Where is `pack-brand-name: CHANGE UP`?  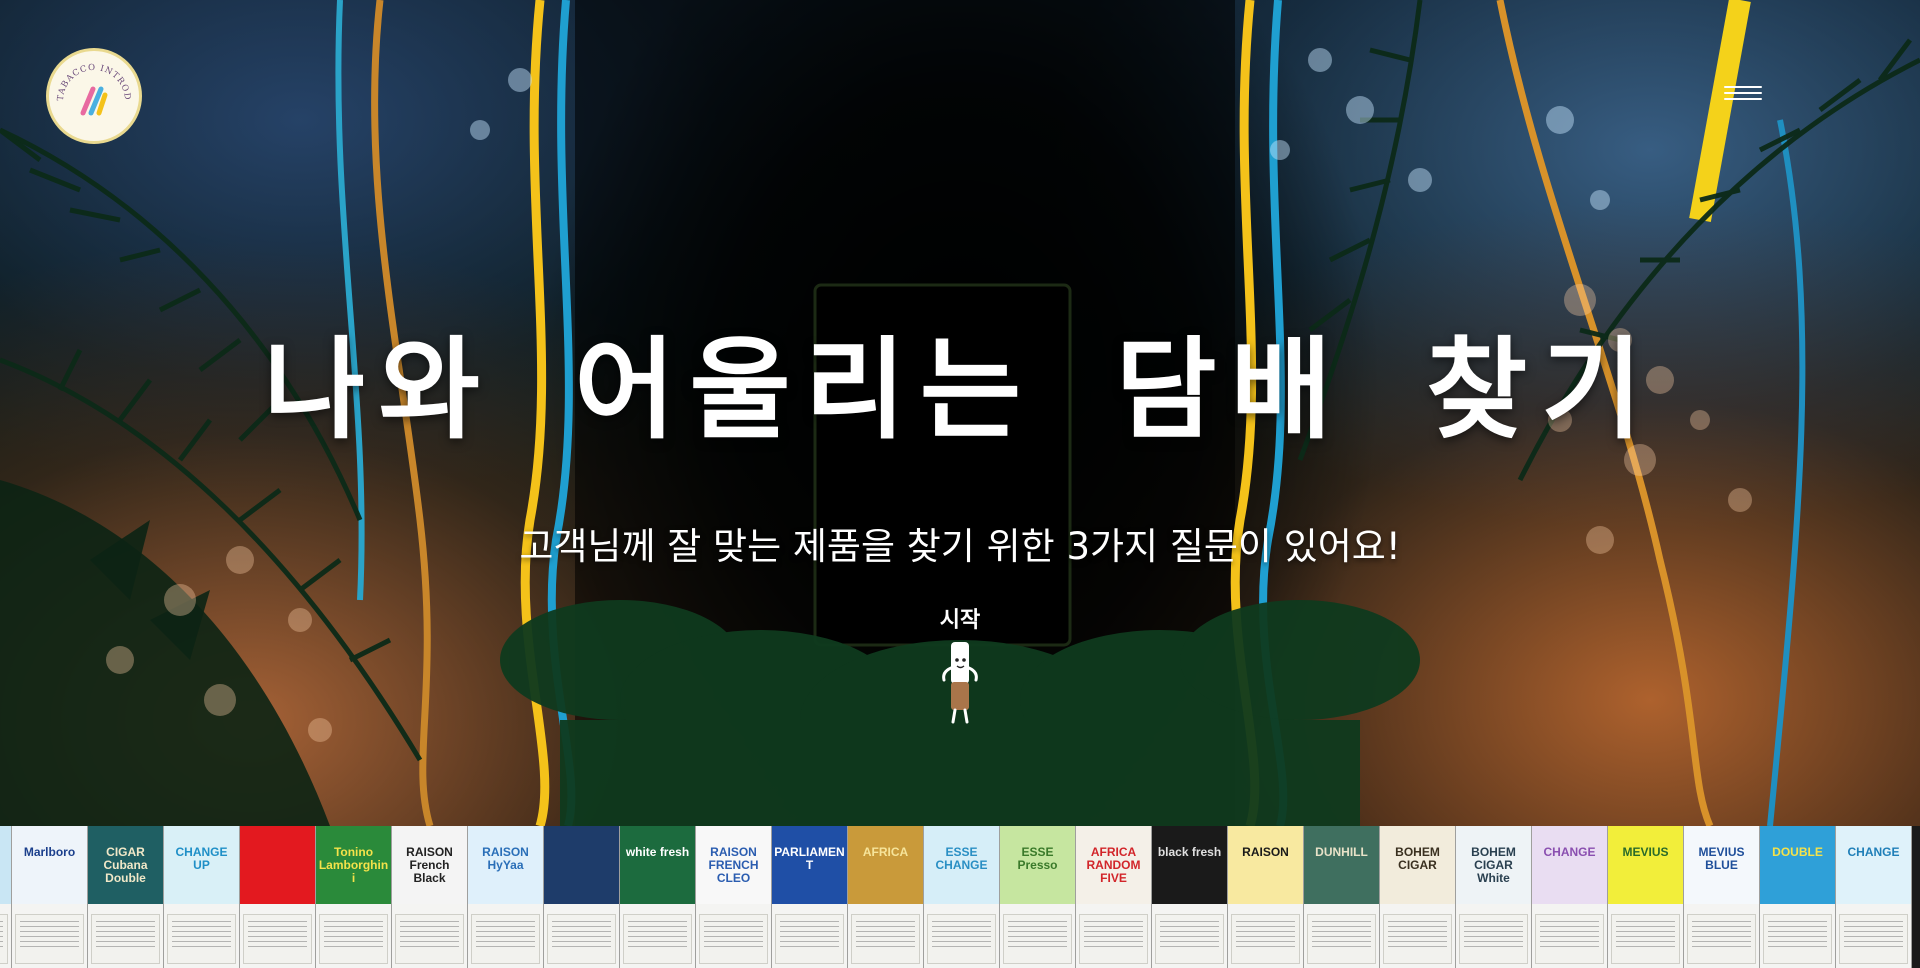
pack-brand-name: CHANGE UP is located at coordinates (201, 859).